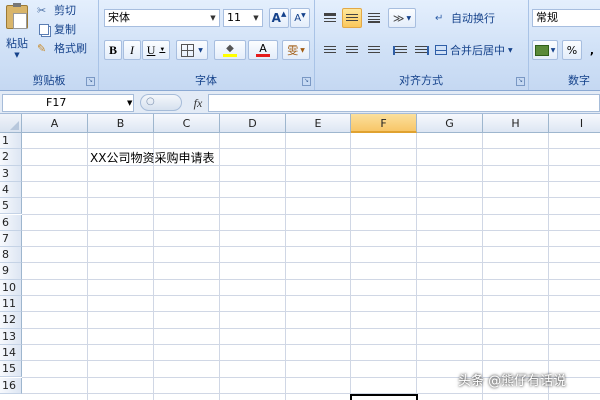 The width and height of the screenshot is (600, 400). What do you see at coordinates (253, 123) in the screenshot?
I see `column-header-d: D` at bounding box center [253, 123].